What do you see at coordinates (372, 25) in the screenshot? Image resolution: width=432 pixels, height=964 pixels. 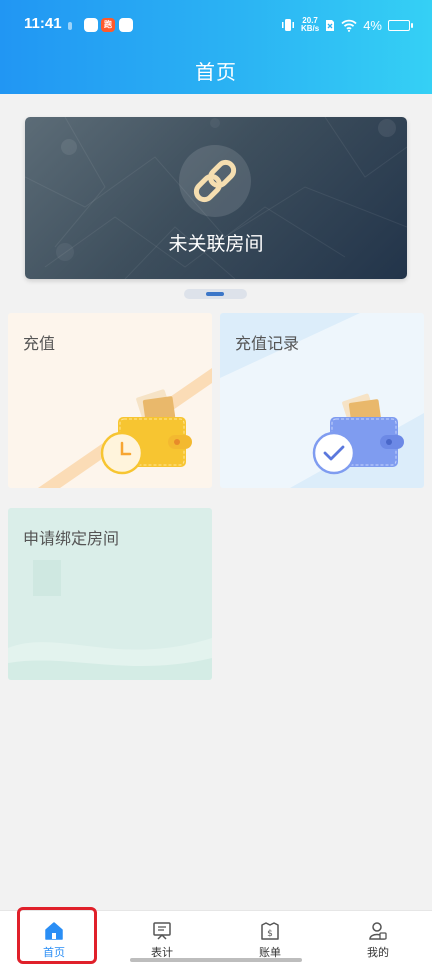 I see `battery-percent: 4%` at bounding box center [372, 25].